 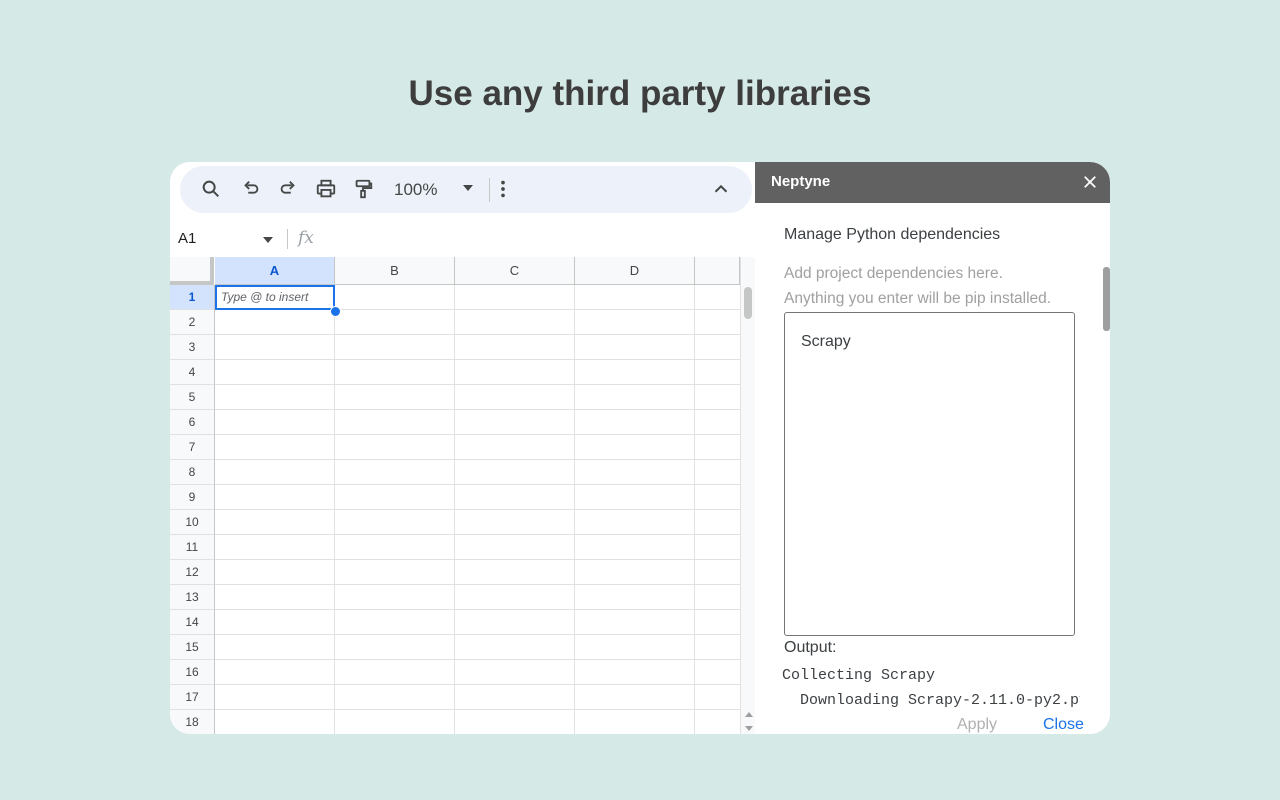 What do you see at coordinates (503, 189) in the screenshot?
I see `more-vert-icon` at bounding box center [503, 189].